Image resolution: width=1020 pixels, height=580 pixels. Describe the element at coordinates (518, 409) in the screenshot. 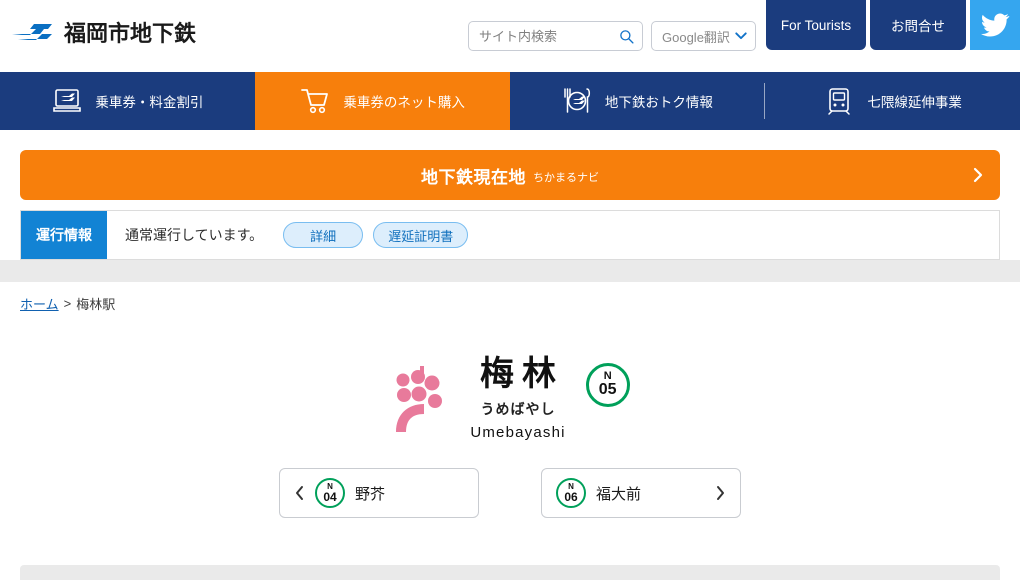

I see `station-name-kana: うめばやし` at that location.